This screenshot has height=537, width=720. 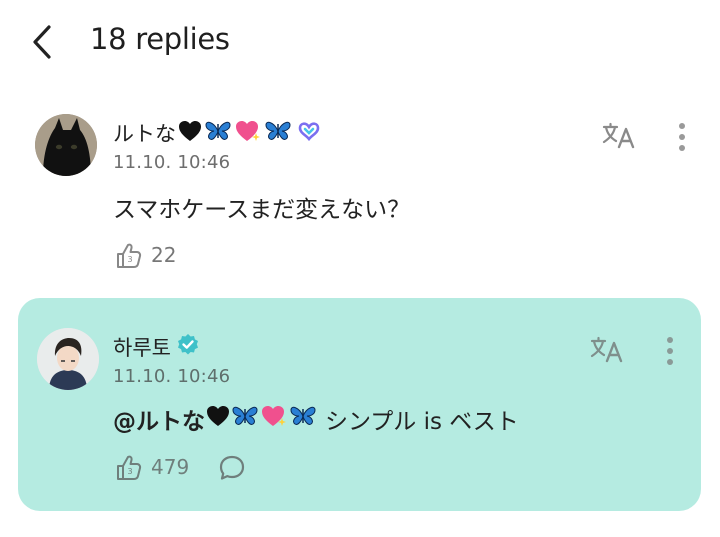 I want to click on reply-button, so click(x=232, y=468).